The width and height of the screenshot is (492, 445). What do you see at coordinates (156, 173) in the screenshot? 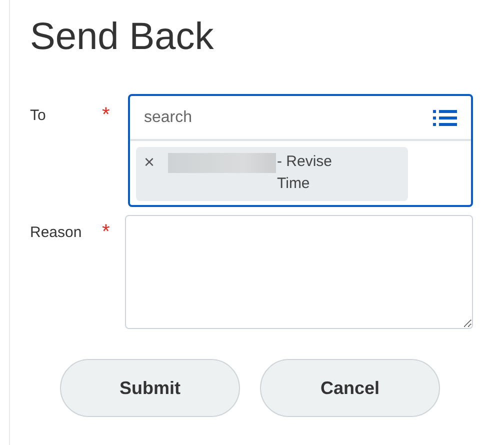
I see `remove-button: ×` at bounding box center [156, 173].